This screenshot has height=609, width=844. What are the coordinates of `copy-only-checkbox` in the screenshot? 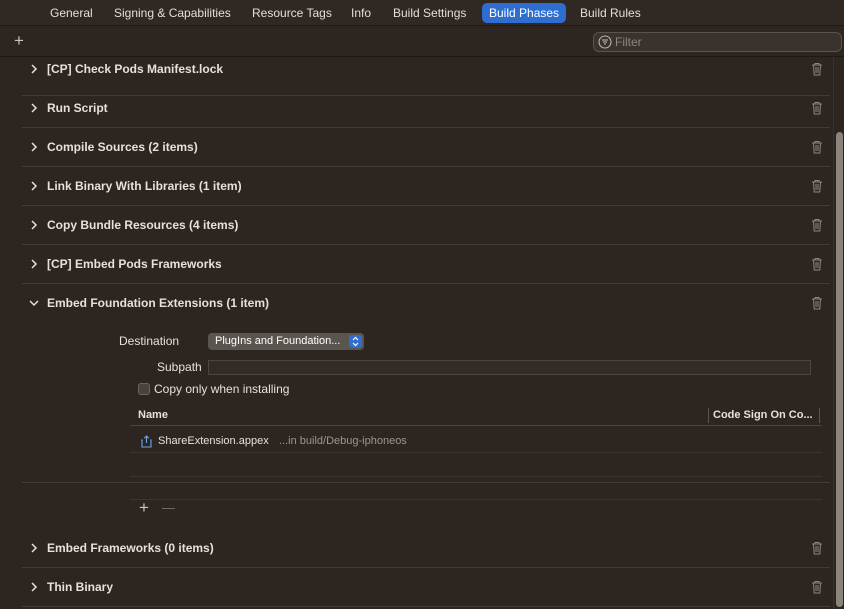 It's located at (144, 389).